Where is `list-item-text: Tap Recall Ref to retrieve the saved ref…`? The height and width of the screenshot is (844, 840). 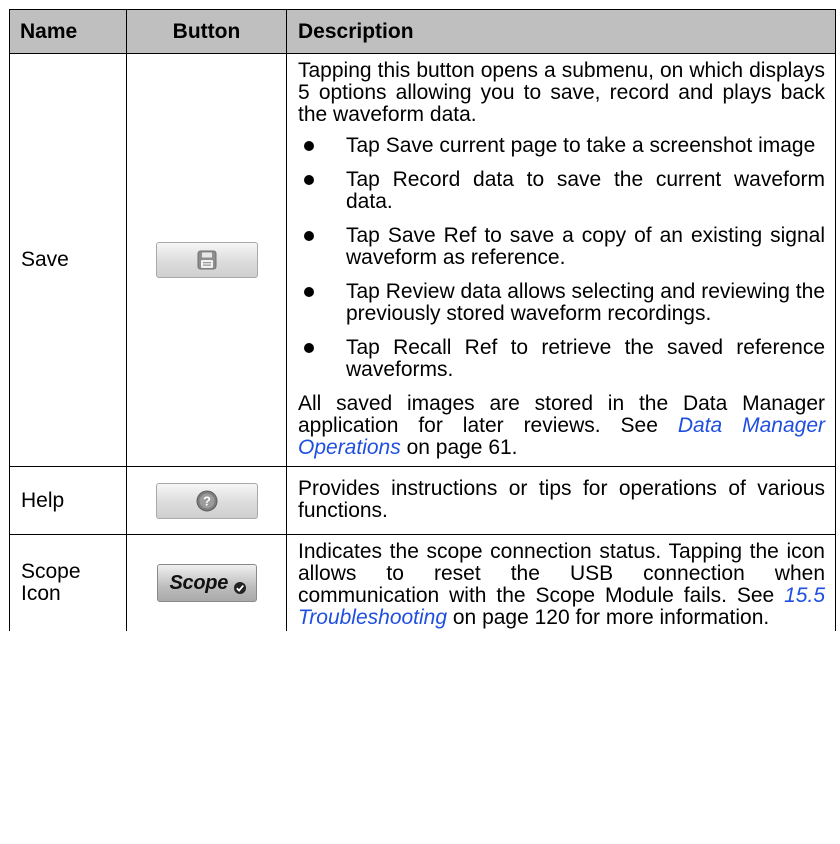 list-item-text: Tap Recall Ref to retrieve the saved ref… is located at coordinates (585, 358).